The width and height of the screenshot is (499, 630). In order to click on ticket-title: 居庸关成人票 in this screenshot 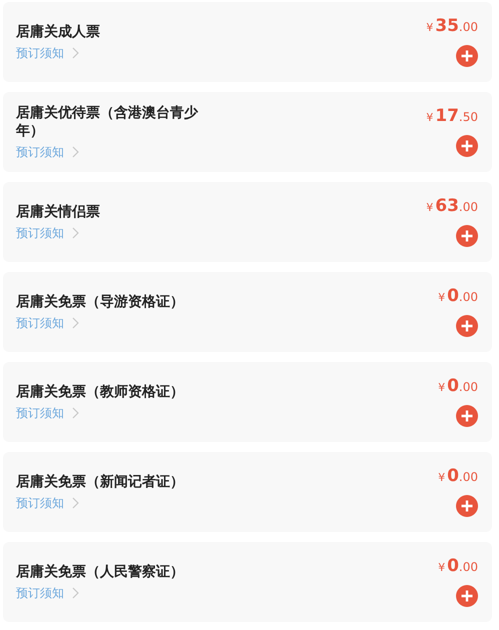, I will do `click(58, 31)`.